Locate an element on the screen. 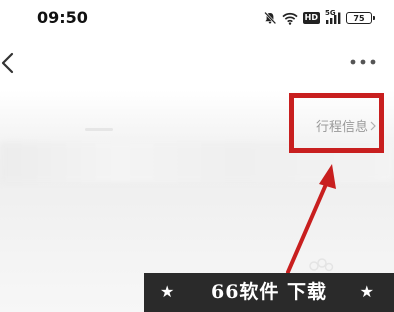  back-button is located at coordinates (12, 63).